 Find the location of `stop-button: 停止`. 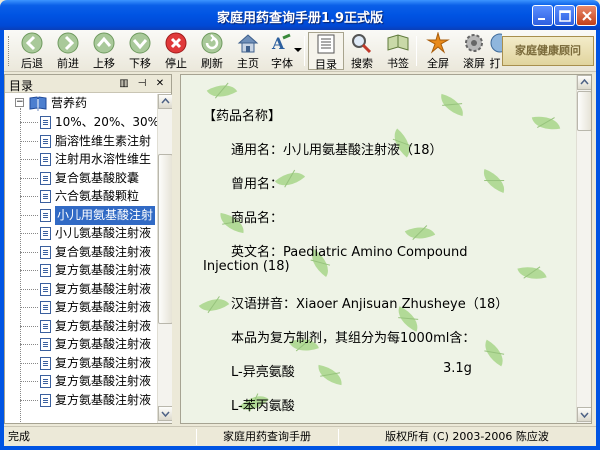

stop-button: 停止 is located at coordinates (176, 51).